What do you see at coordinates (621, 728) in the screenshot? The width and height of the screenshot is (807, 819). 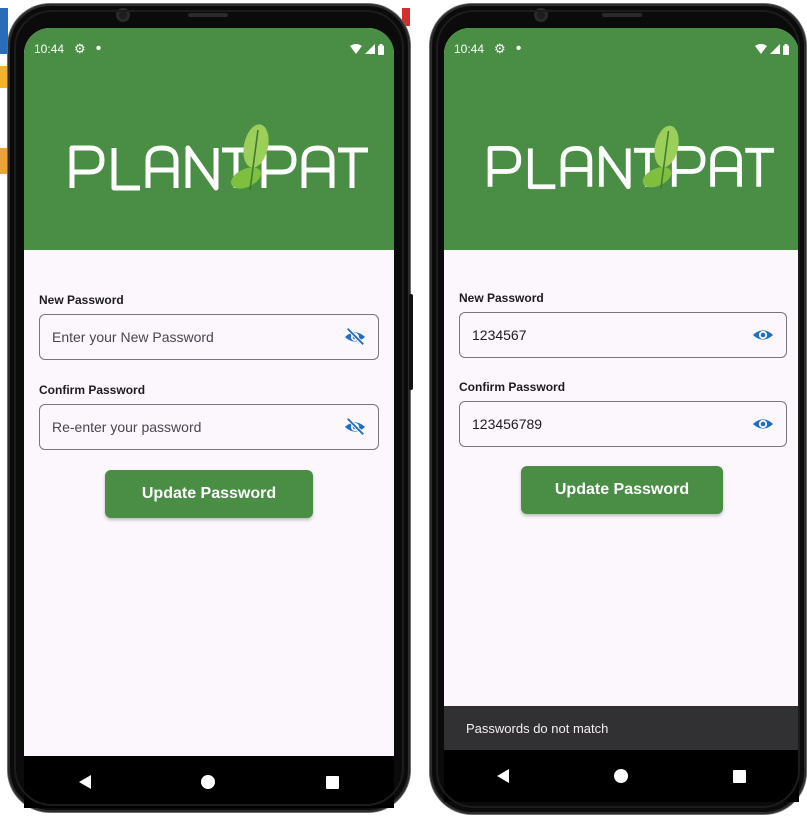 I see `error-snackbar: Passwords do not match` at bounding box center [621, 728].